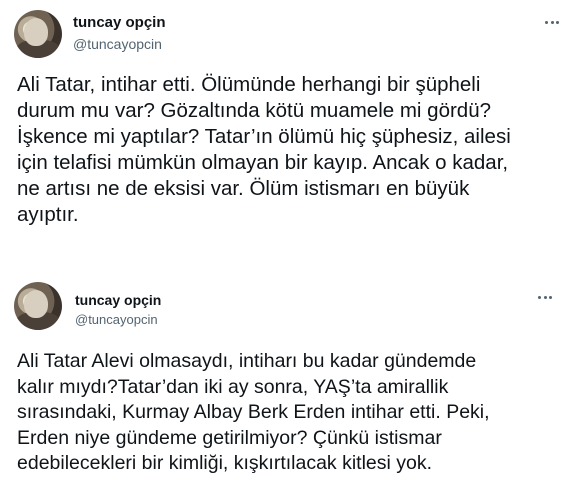 This screenshot has width=572, height=502. I want to click on tweet-separator, so click(286, 262).